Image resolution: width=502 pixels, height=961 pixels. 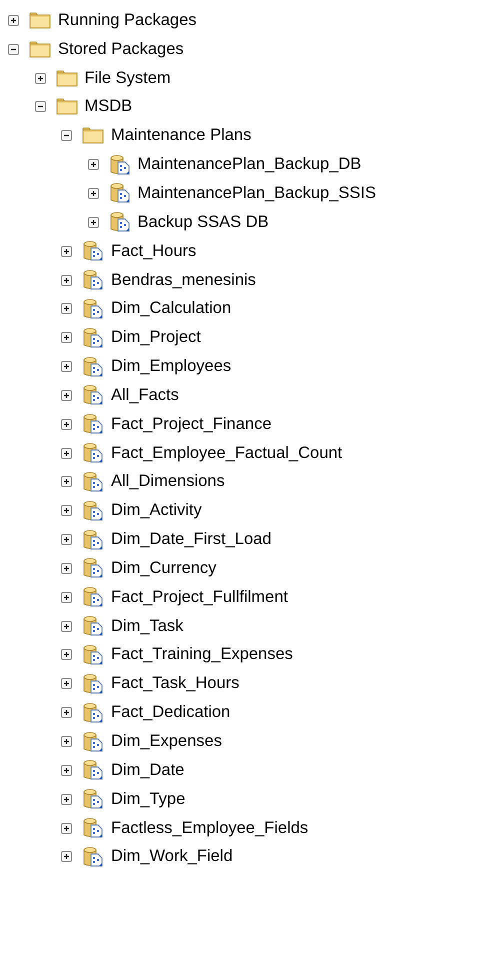 What do you see at coordinates (148, 799) in the screenshot?
I see `tree-item: Dim_Type` at bounding box center [148, 799].